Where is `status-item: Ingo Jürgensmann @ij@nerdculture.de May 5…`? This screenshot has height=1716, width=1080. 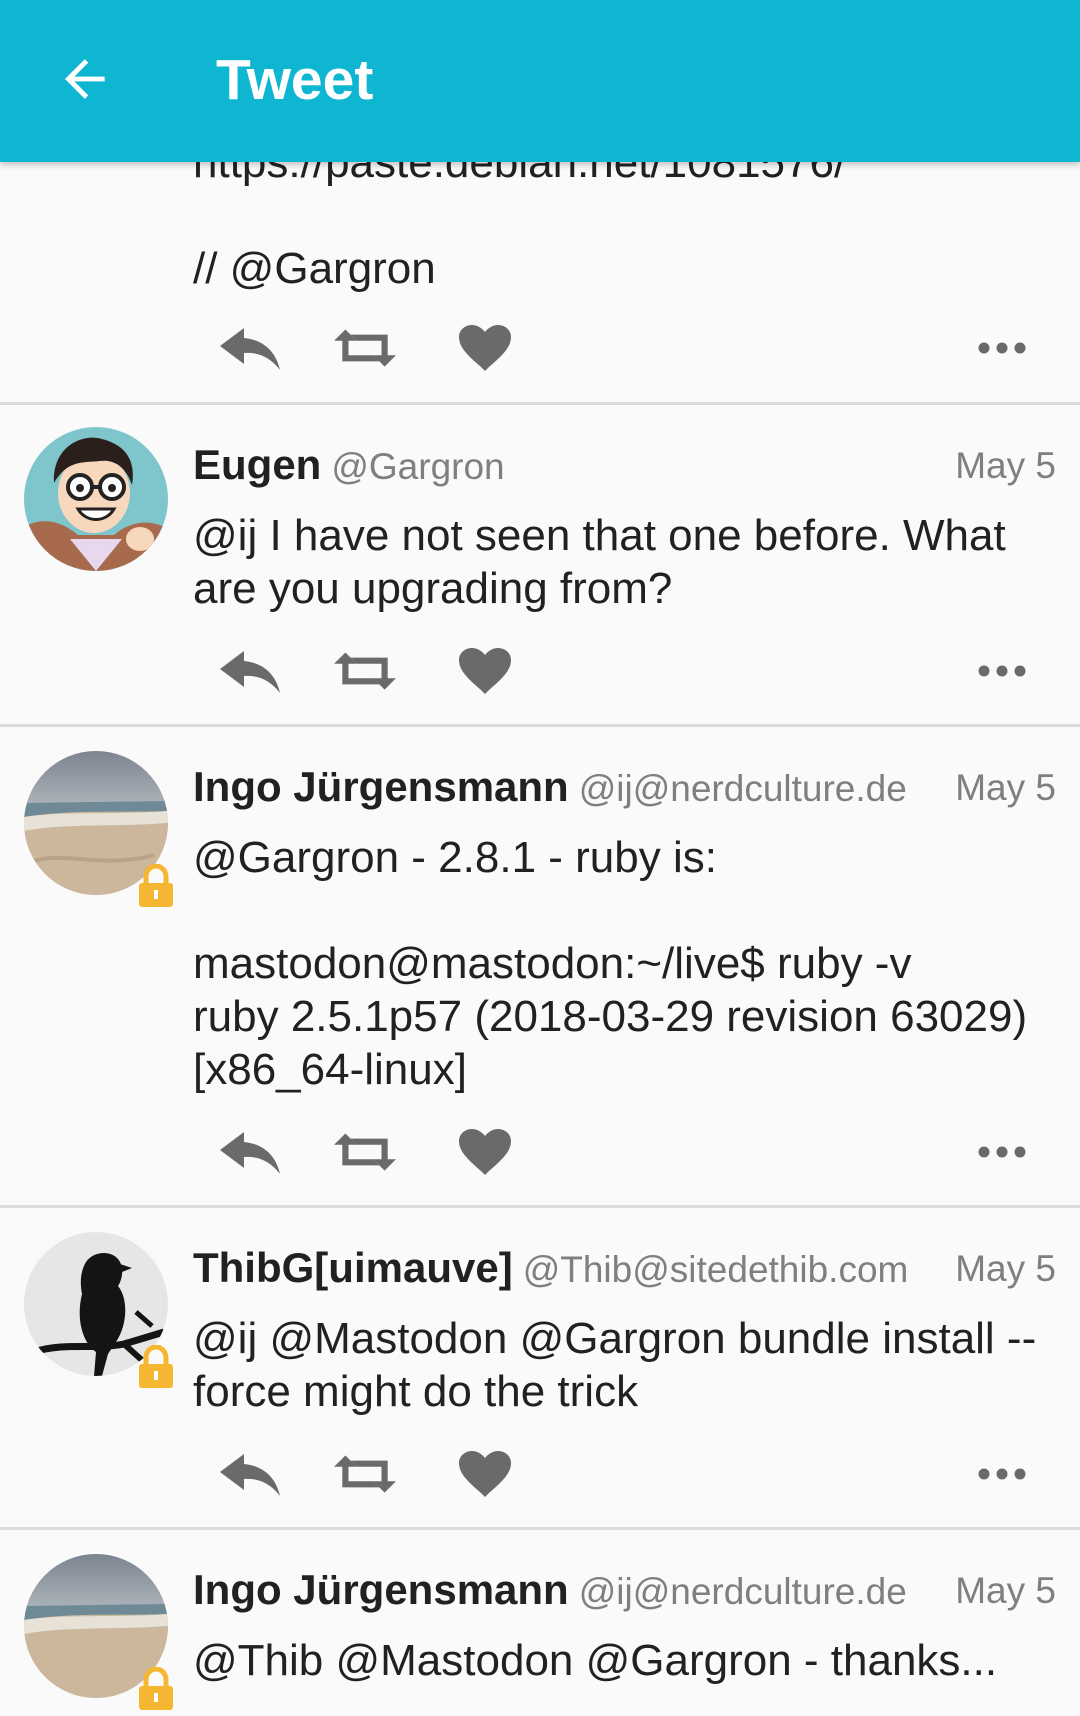 status-item: Ingo Jürgensmann @ij@nerdculture.de May 5… is located at coordinates (540, 1614).